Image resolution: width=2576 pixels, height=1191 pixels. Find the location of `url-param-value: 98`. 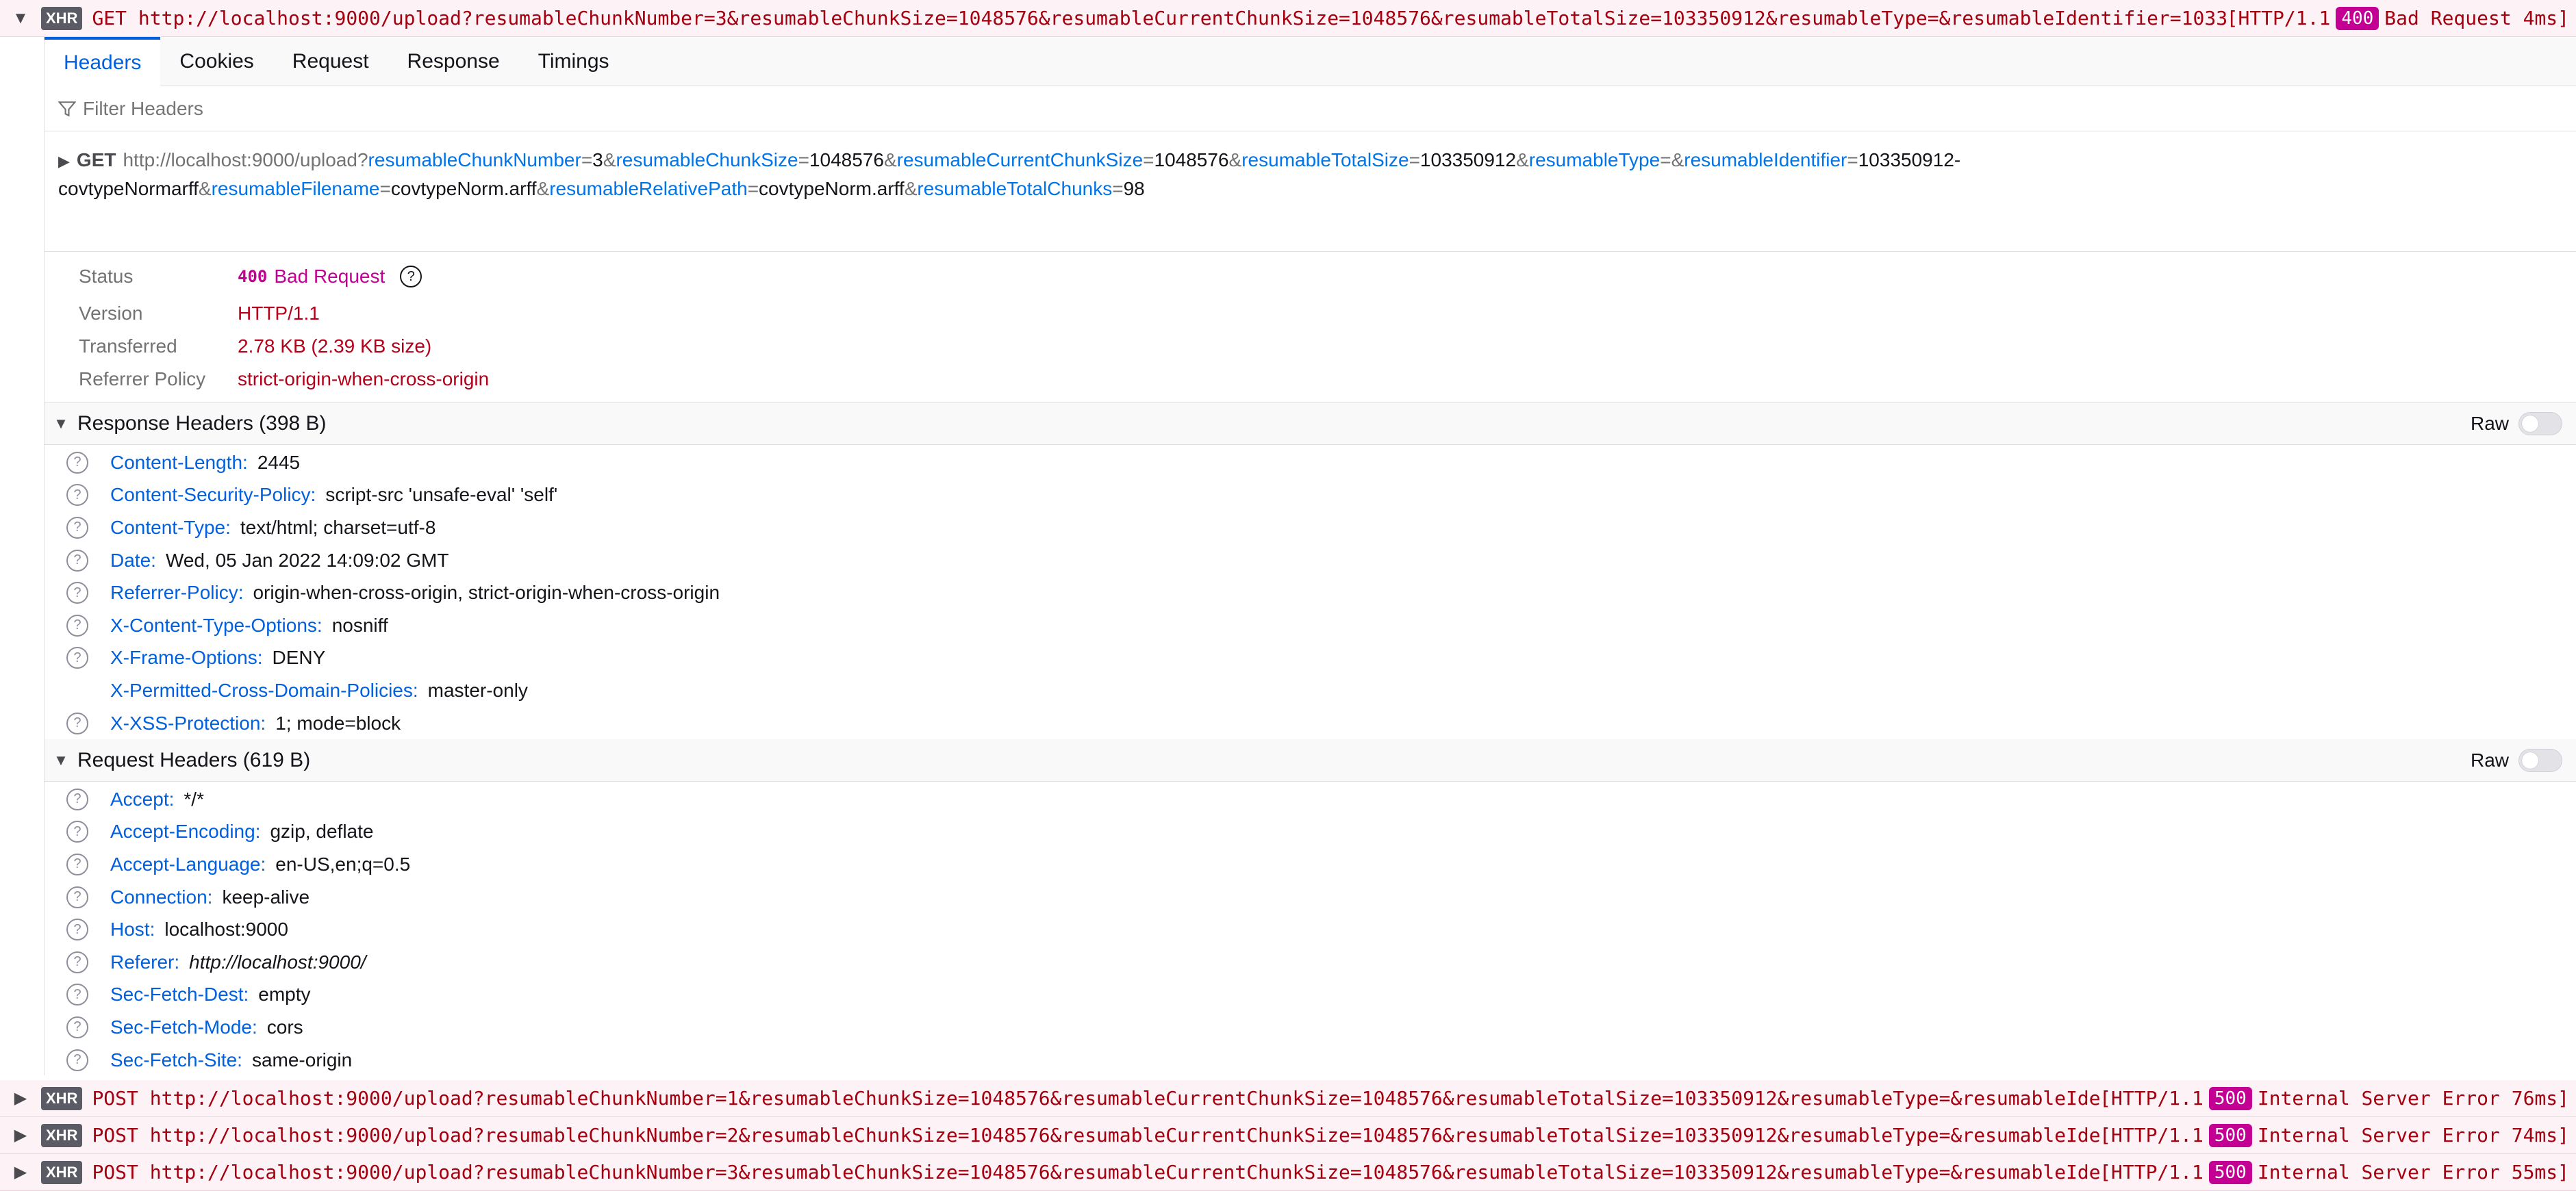

url-param-value: 98 is located at coordinates (1134, 188).